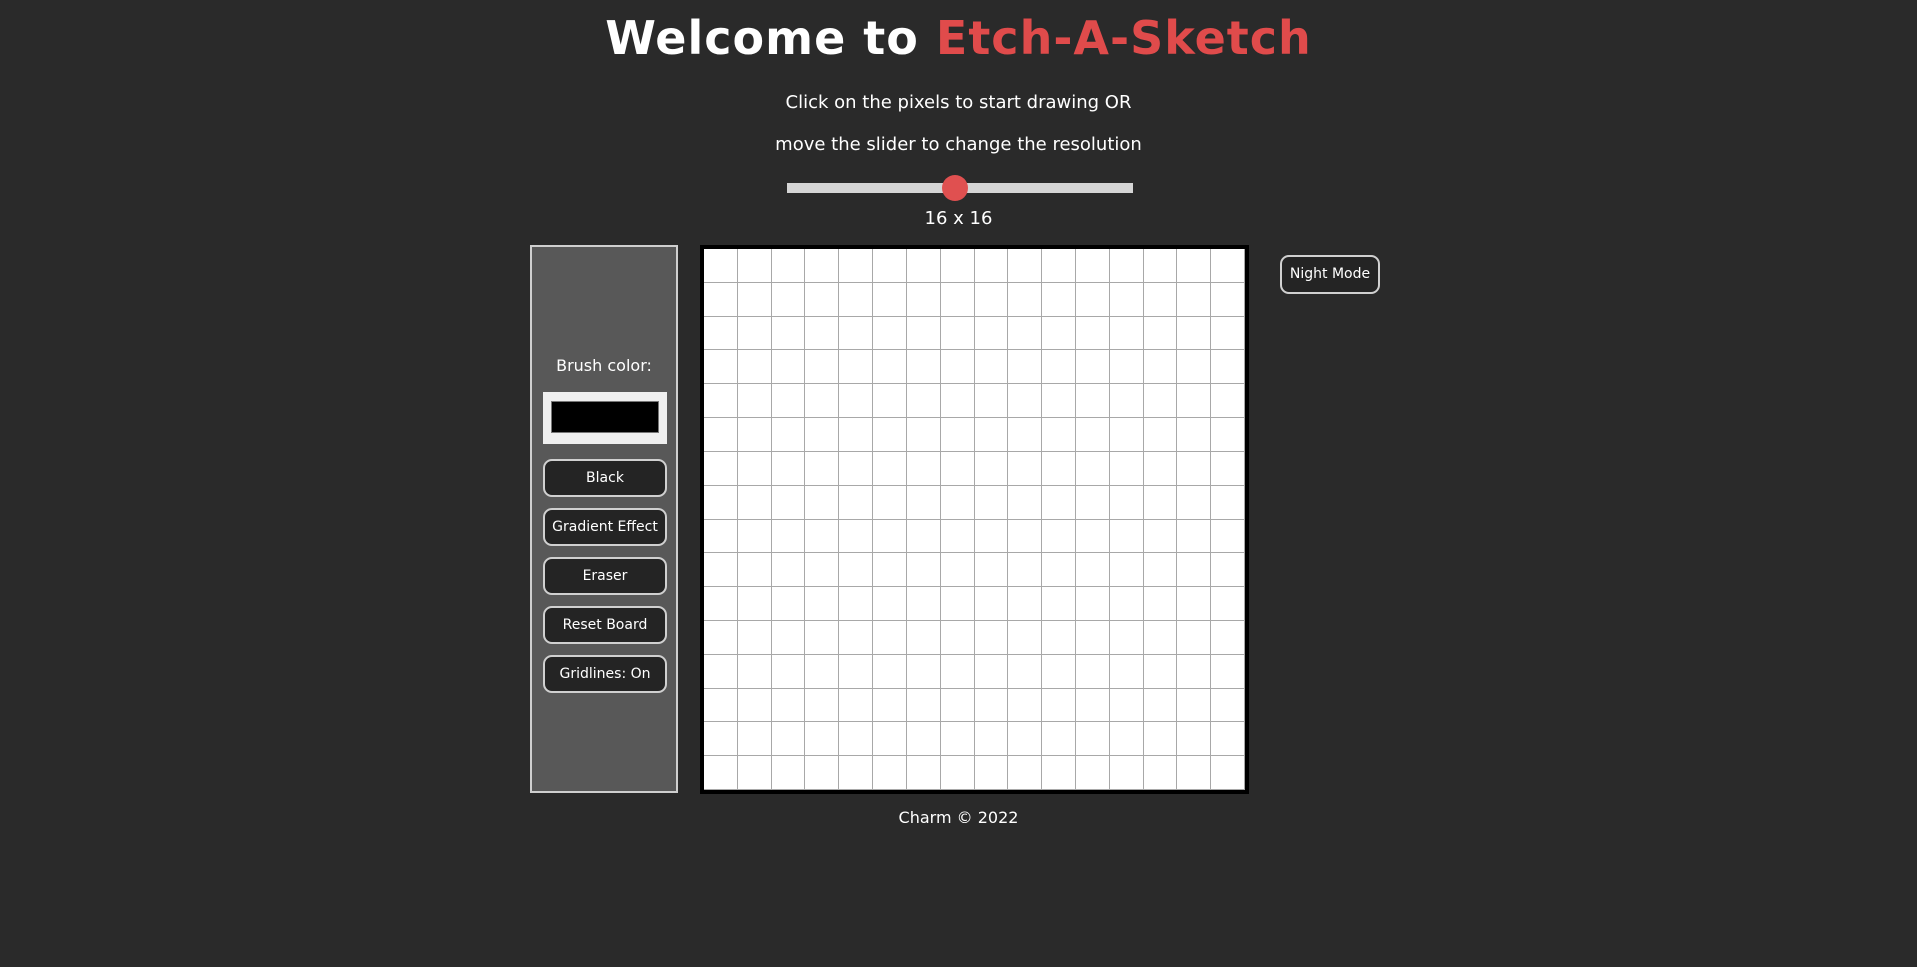 This screenshot has height=967, width=1917. I want to click on black-button: Black, so click(605, 478).